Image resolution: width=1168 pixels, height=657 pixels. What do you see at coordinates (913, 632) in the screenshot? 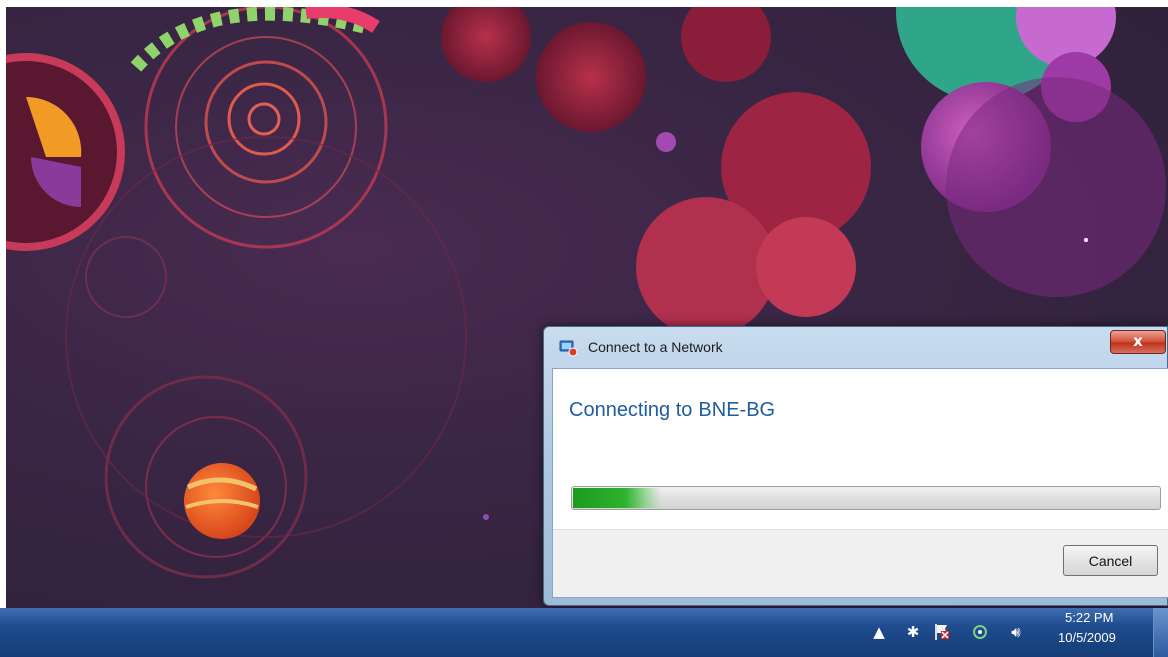
I see `bluetooth-icon: ✱` at bounding box center [913, 632].